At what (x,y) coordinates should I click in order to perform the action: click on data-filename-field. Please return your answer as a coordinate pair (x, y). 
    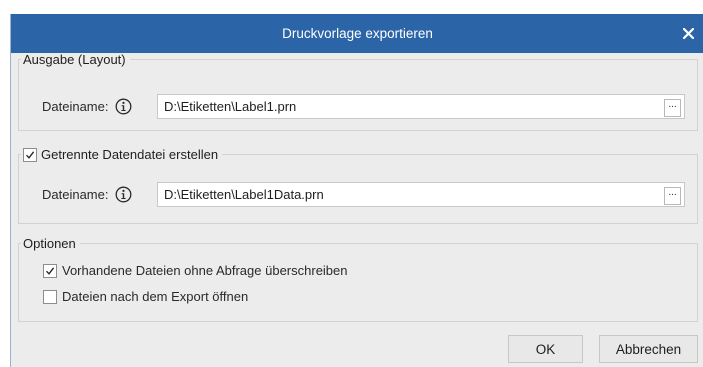
    Looking at the image, I should click on (421, 194).